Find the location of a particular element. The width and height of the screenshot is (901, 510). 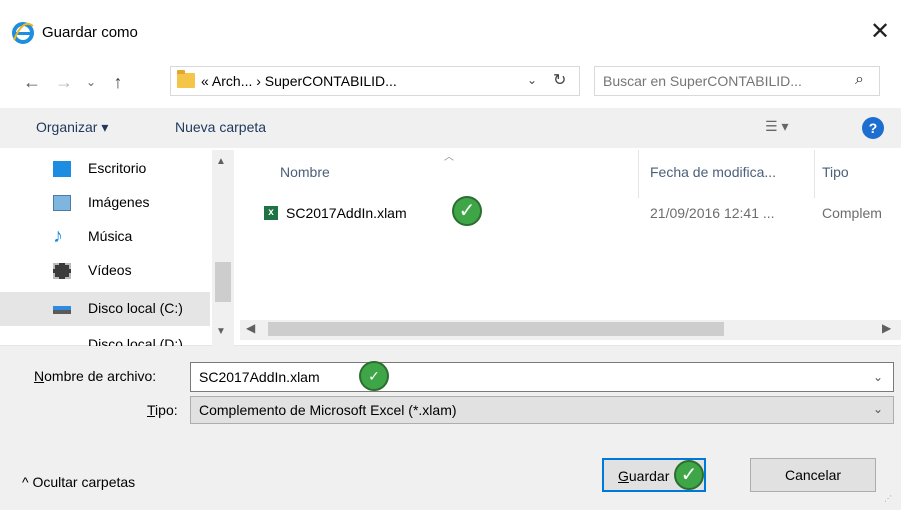

sidebar-item-pictures: Imágenes is located at coordinates (138, 203).